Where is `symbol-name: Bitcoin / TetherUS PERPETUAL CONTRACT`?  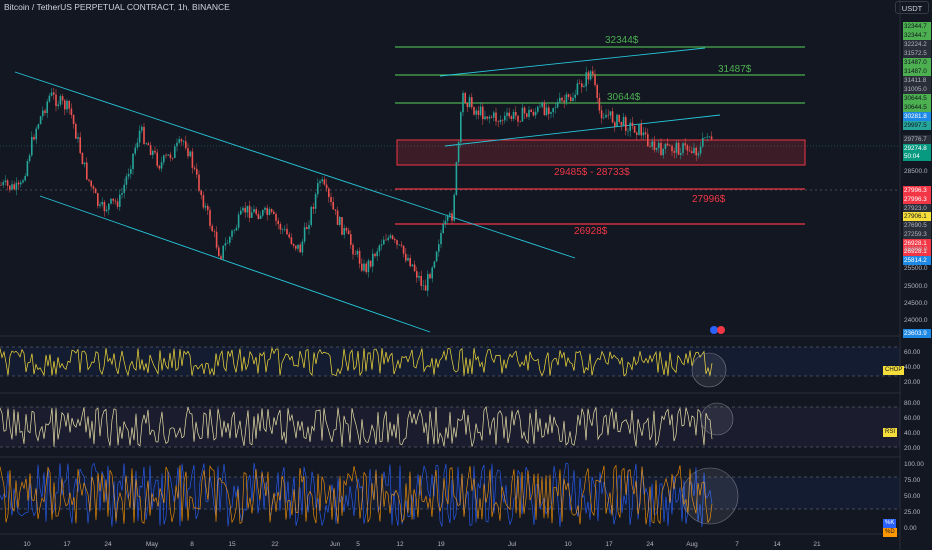
symbol-name: Bitcoin / TetherUS PERPETUAL CONTRACT is located at coordinates (88, 7).